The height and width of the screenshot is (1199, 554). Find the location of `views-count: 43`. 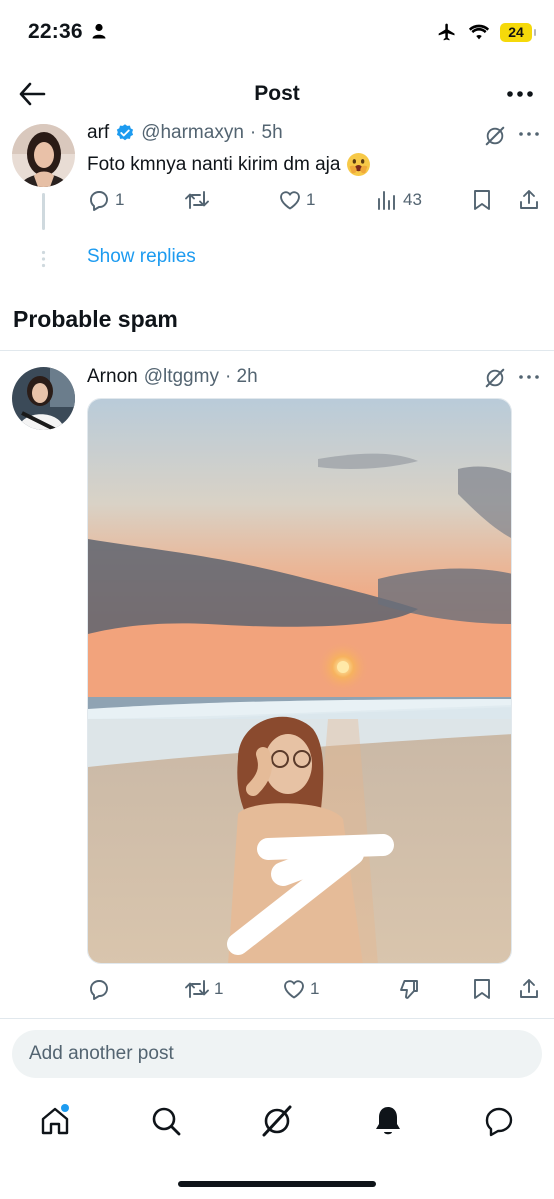

views-count: 43 is located at coordinates (412, 199).